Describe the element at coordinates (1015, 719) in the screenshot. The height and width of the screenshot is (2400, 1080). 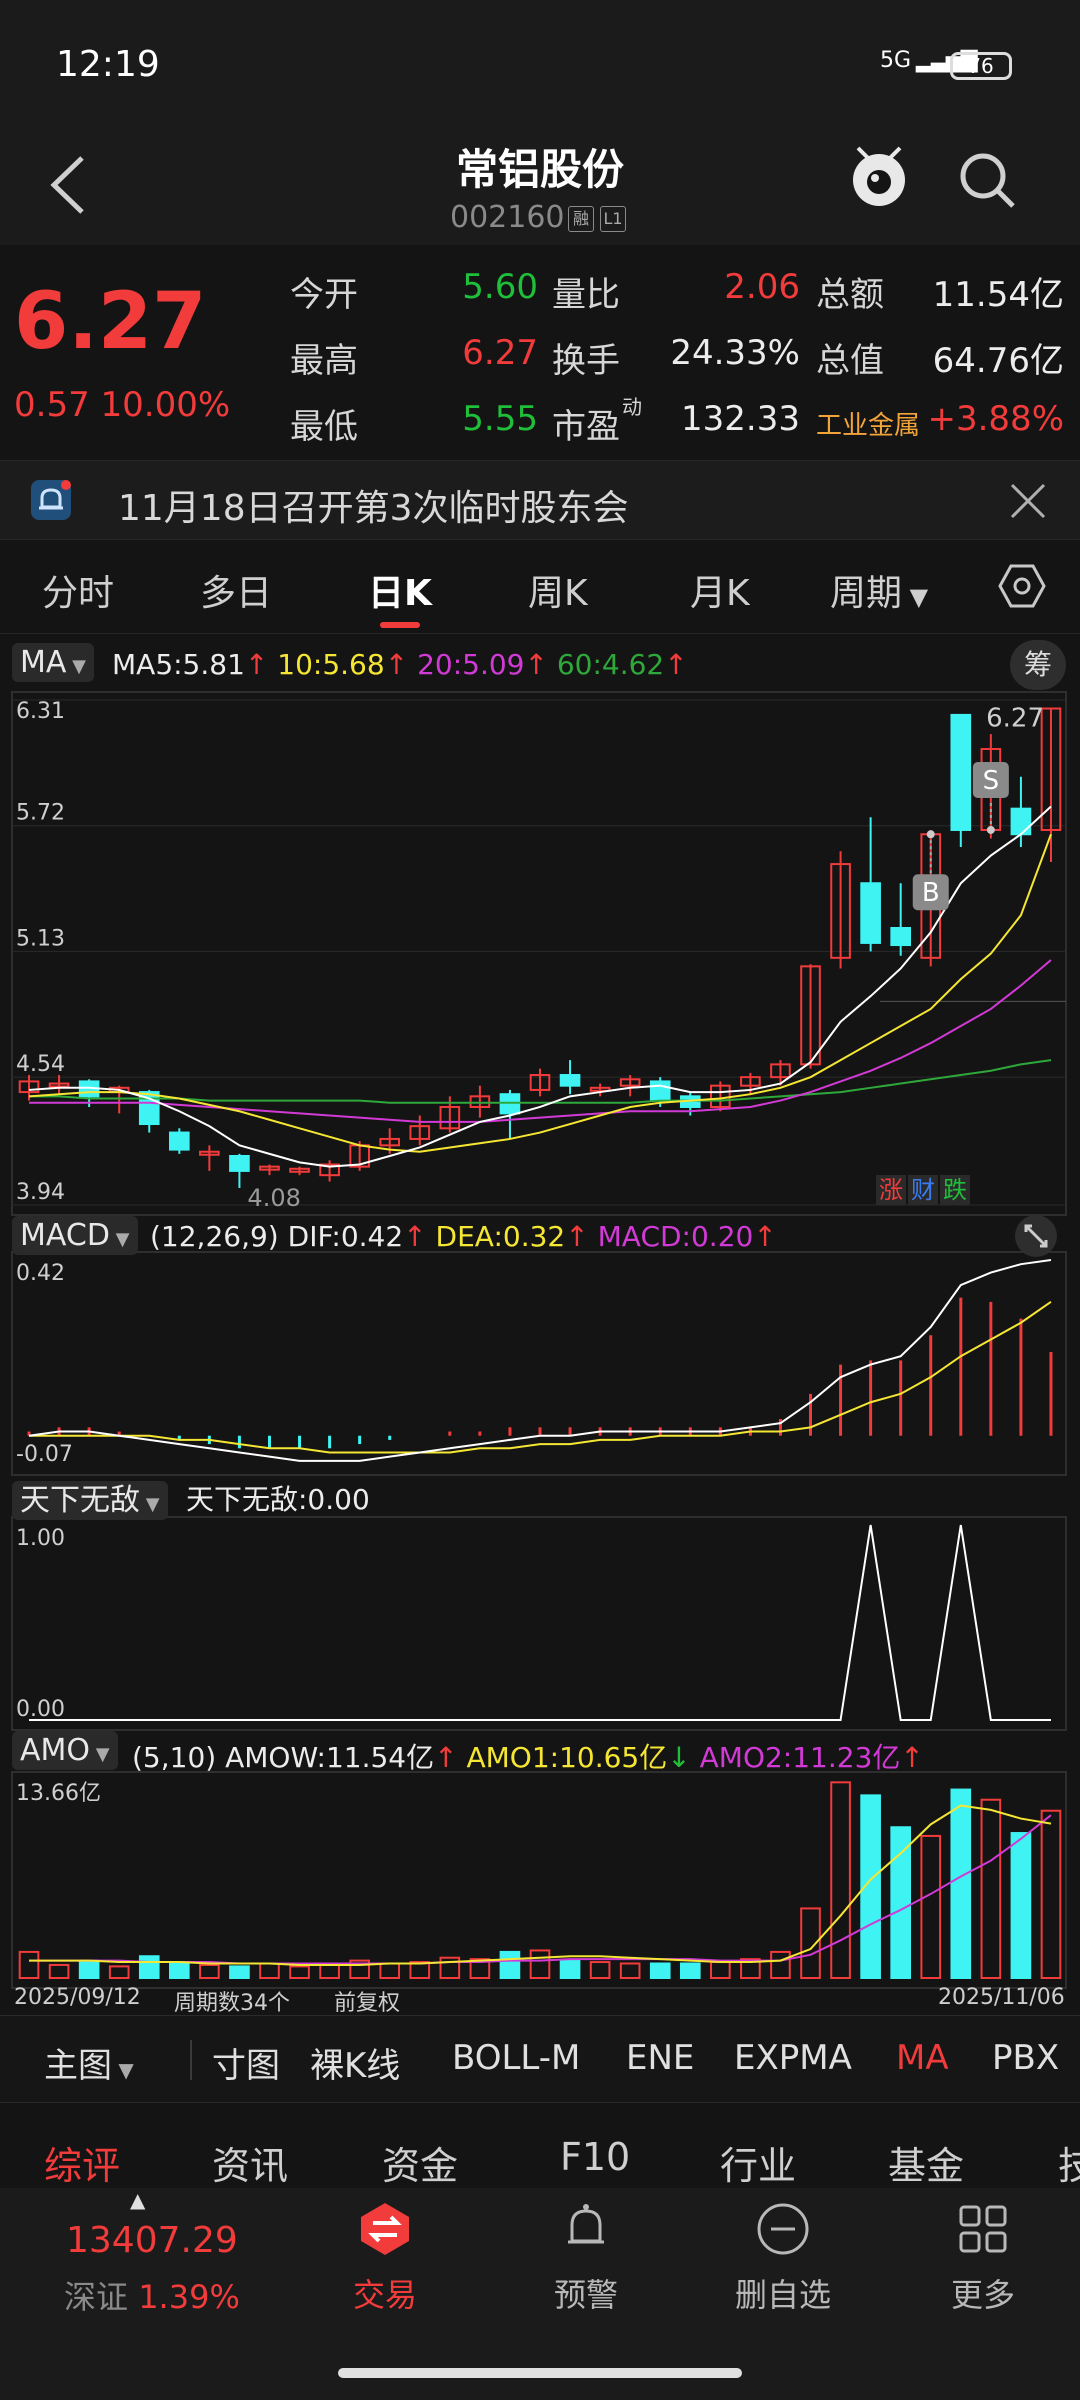
I see `high-price-label: 6.27` at that location.